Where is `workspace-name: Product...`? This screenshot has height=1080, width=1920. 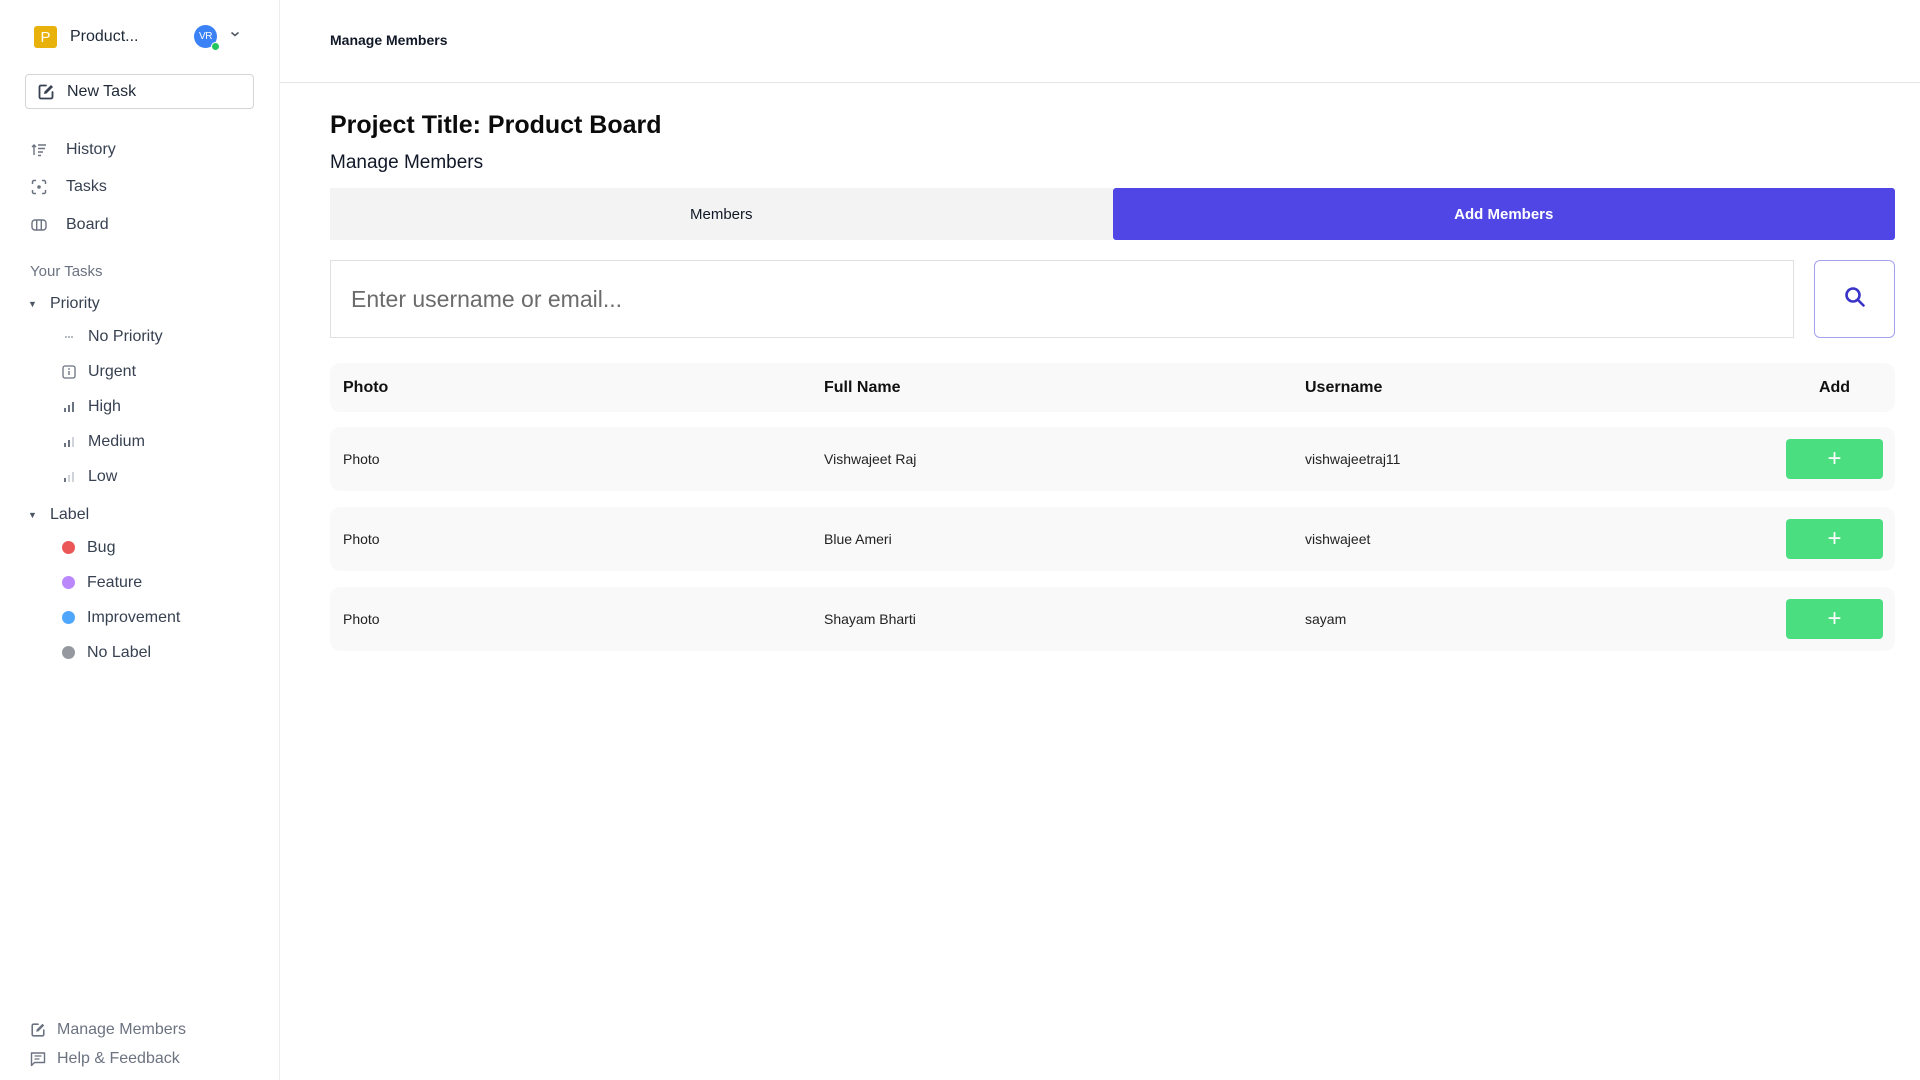
workspace-name: Product... is located at coordinates (104, 36).